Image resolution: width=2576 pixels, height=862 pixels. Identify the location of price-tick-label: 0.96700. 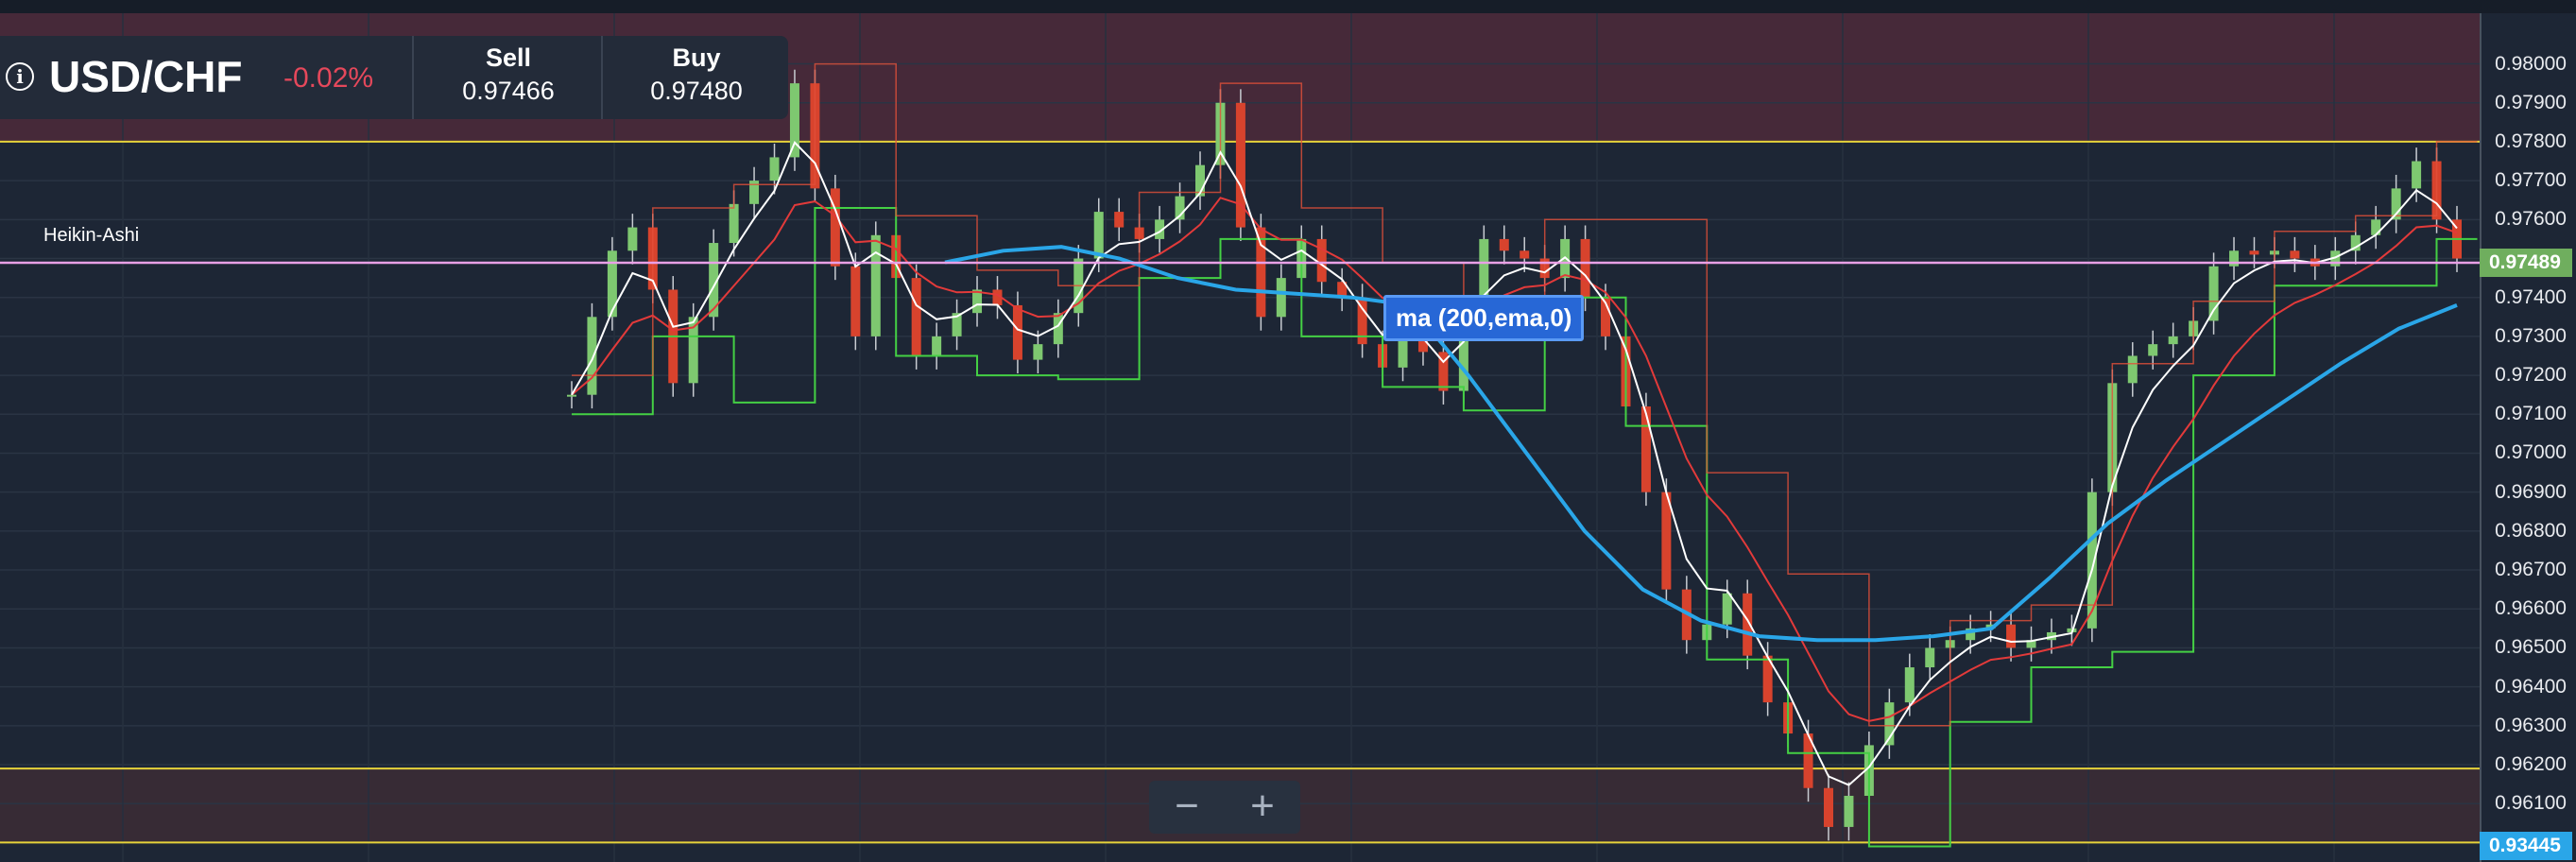
(2531, 570).